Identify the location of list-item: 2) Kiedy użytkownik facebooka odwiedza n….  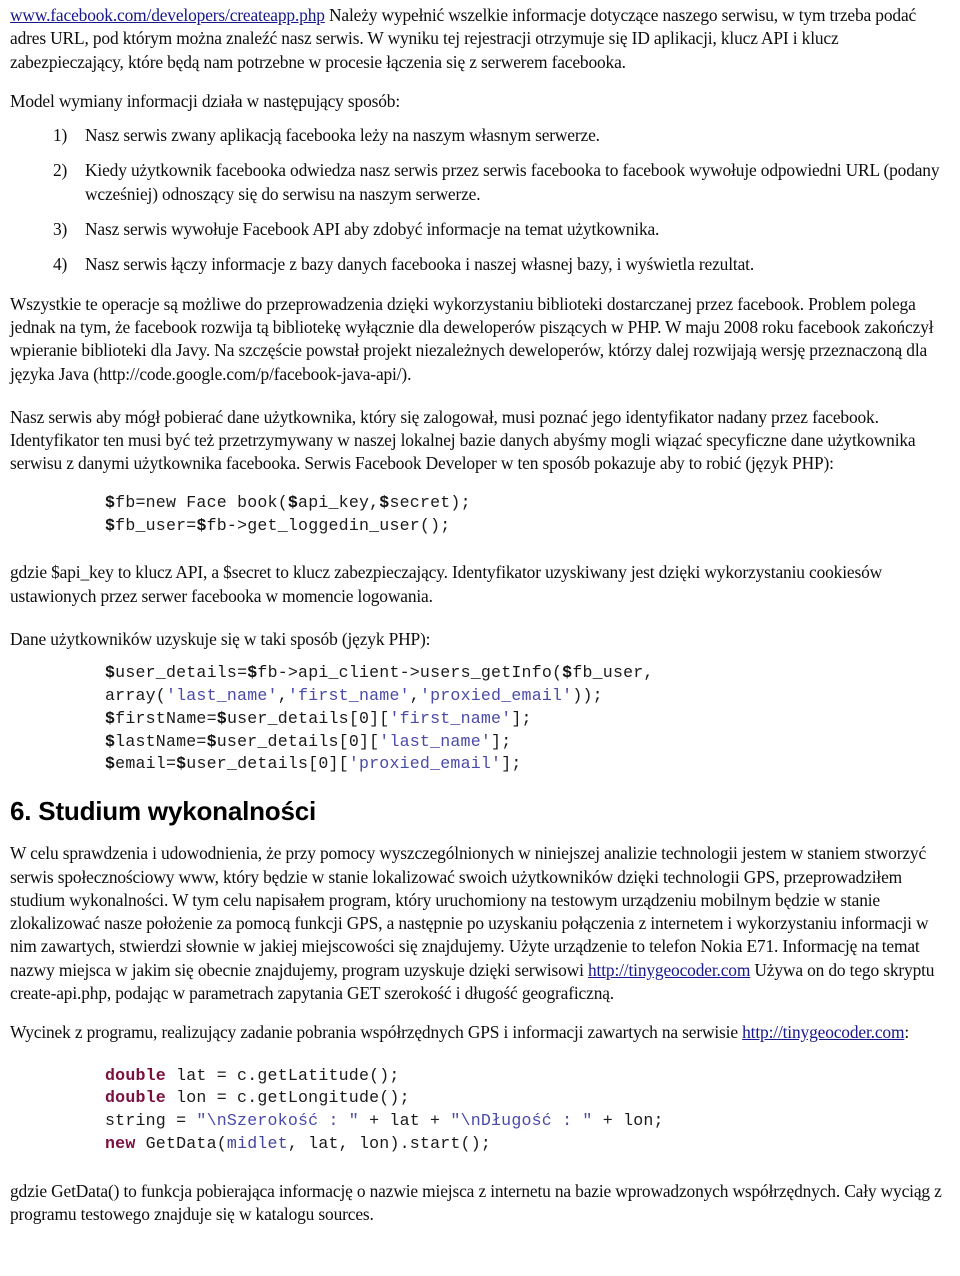
(478, 182).